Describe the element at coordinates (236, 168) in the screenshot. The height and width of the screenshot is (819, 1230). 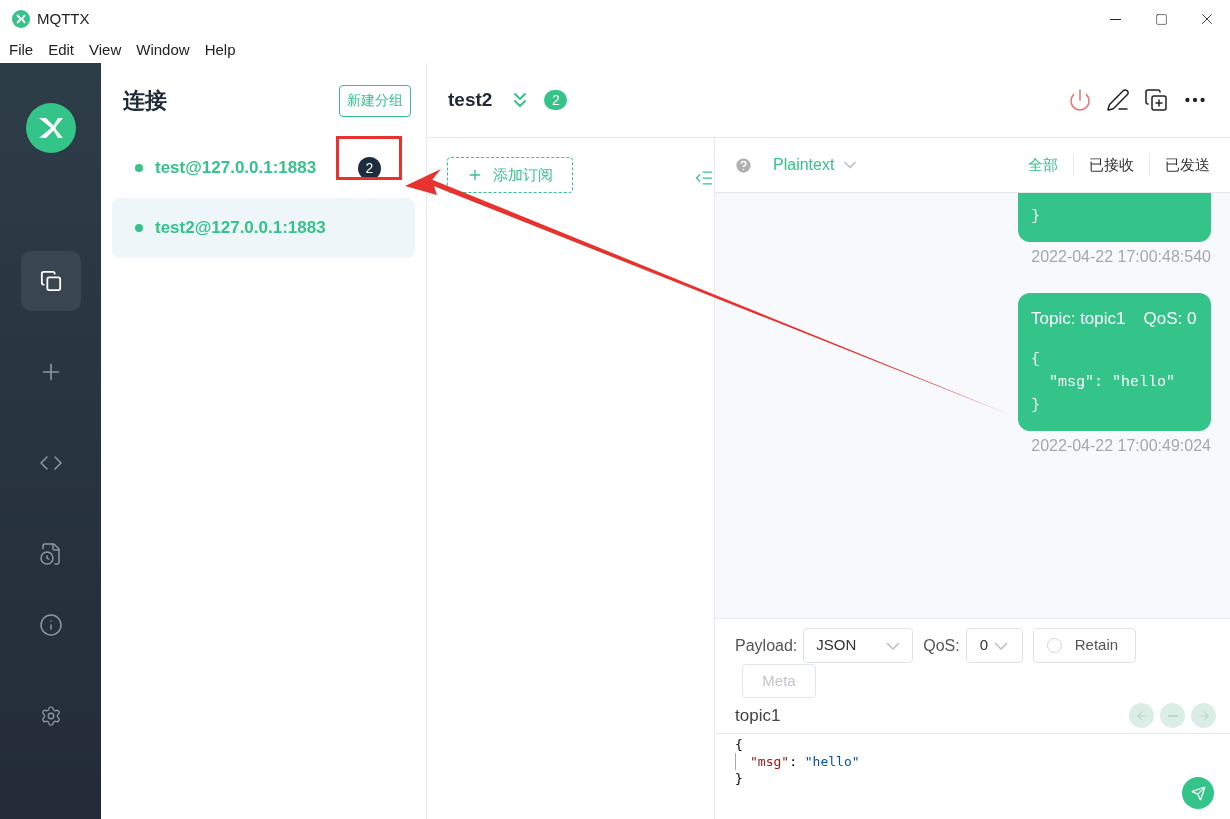
I see `connection-name: test@127.0.0.1:1883` at that location.